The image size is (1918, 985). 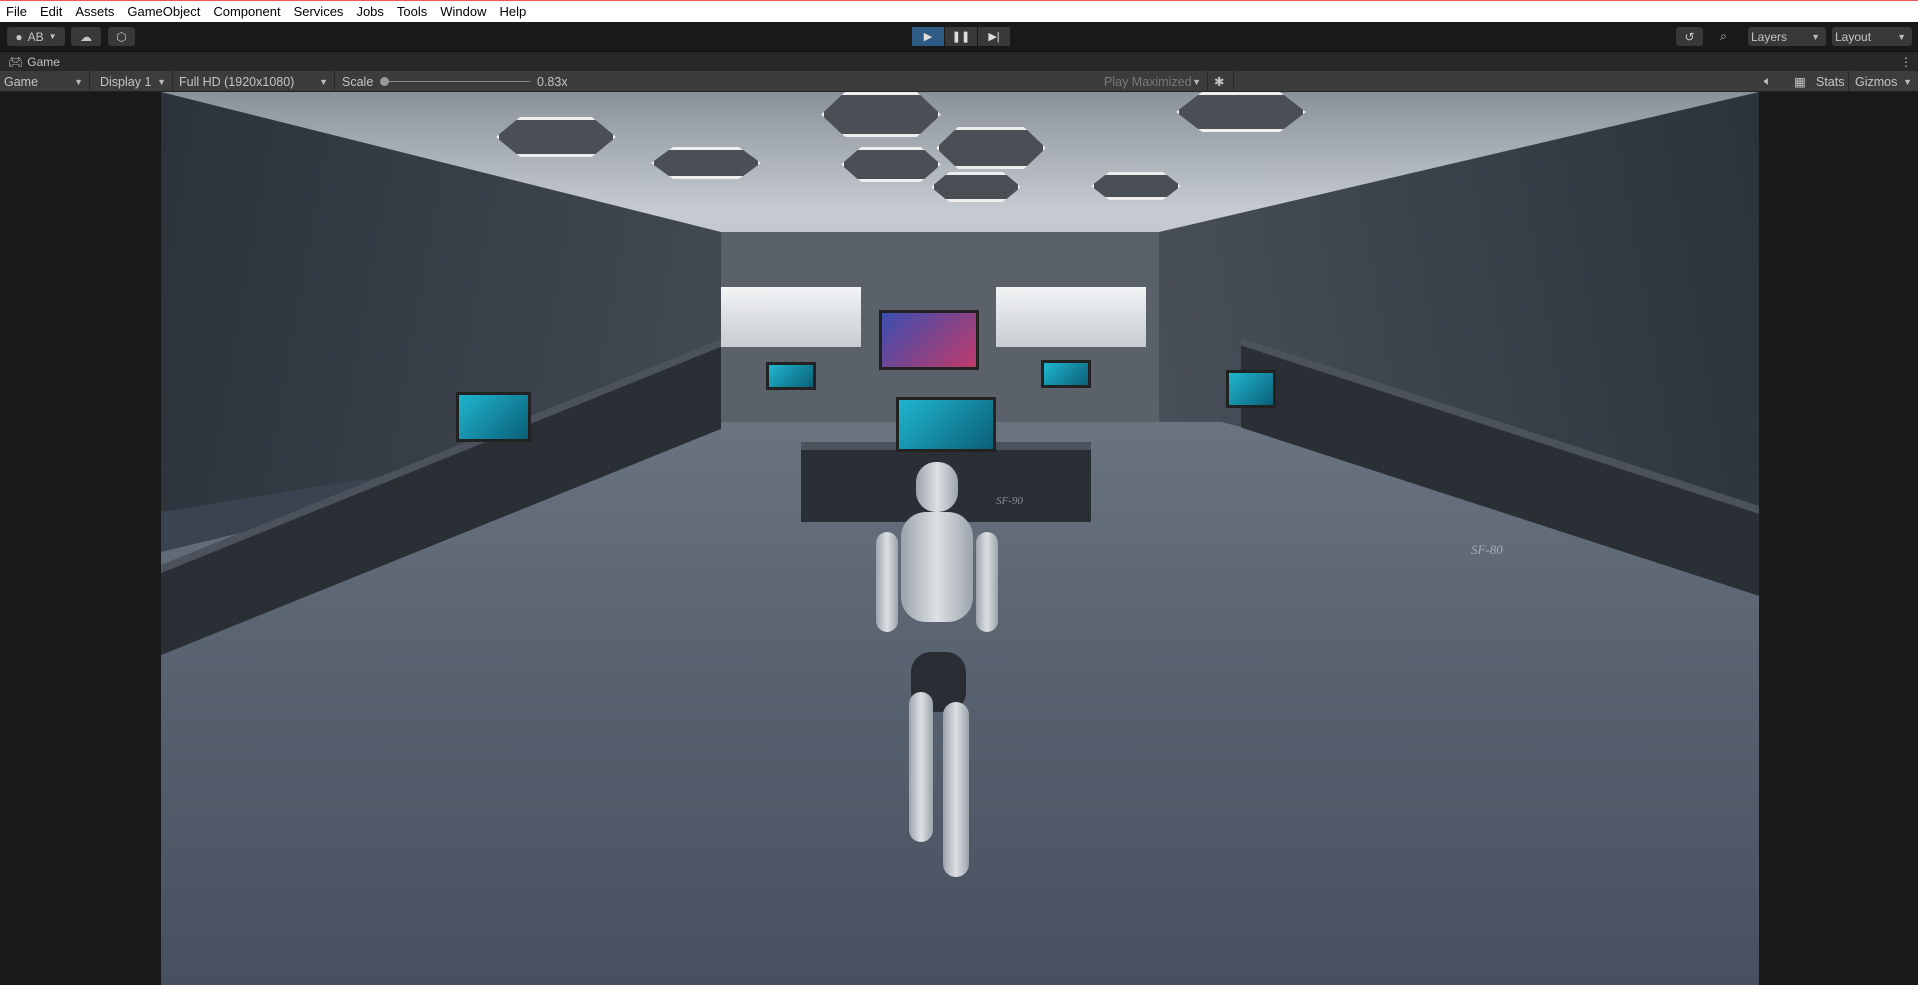 I want to click on layers-dropdown: Layers ▼, so click(x=1787, y=36).